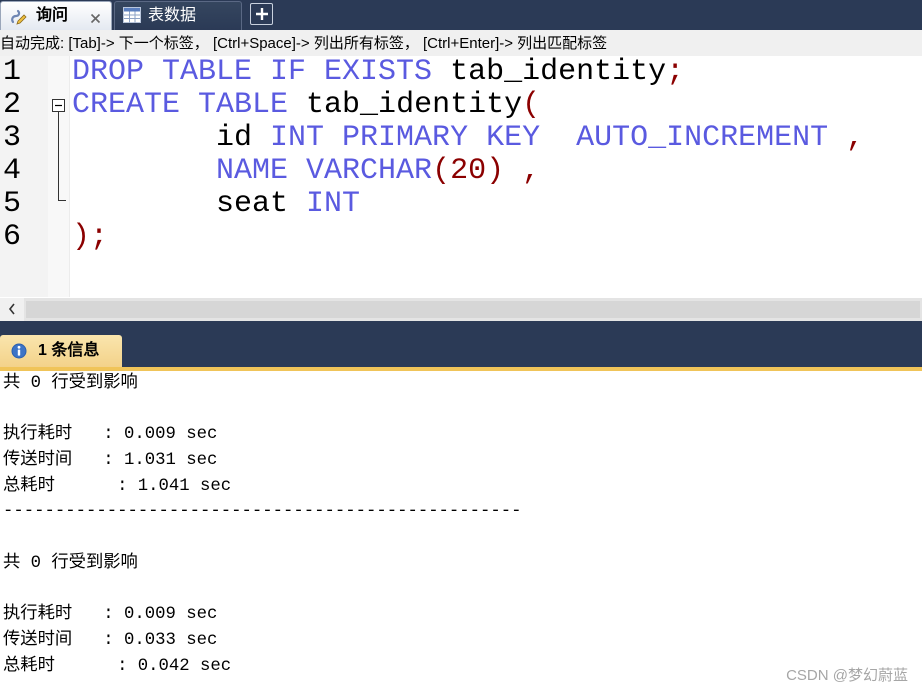 The height and width of the screenshot is (695, 922). What do you see at coordinates (52, 15) in the screenshot?
I see `tab-query-label: 询问` at bounding box center [52, 15].